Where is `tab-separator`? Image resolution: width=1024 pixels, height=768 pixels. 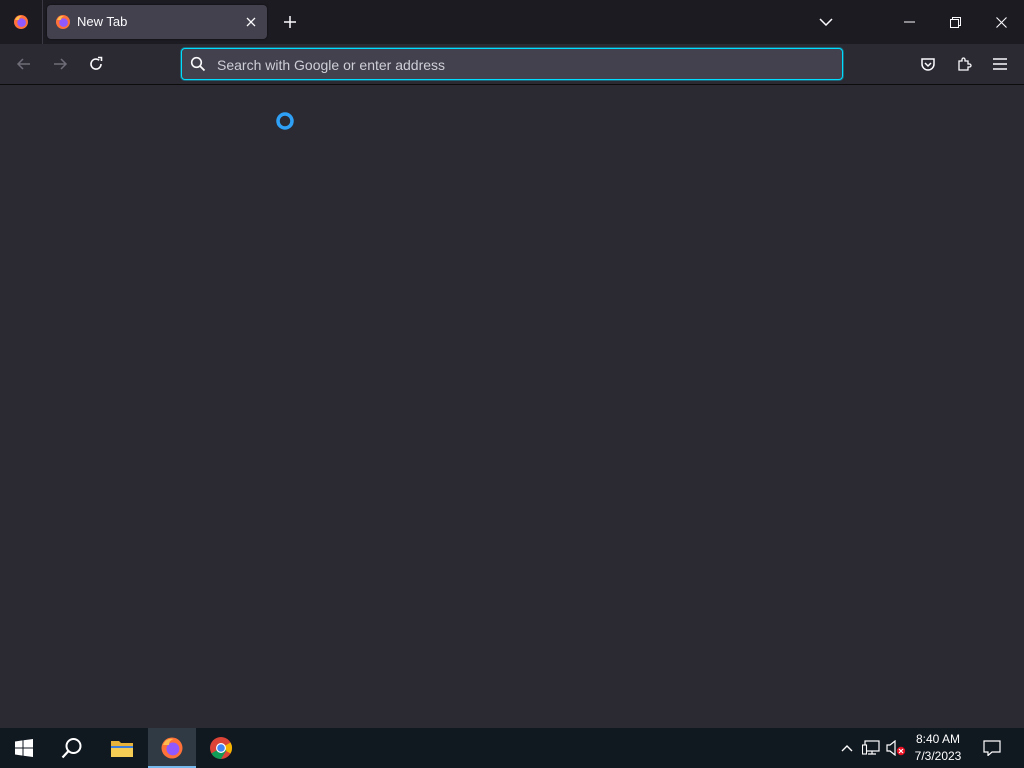 tab-separator is located at coordinates (42, 22).